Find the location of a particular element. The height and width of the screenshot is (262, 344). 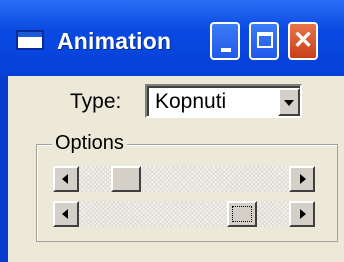

close-icon: ✕ is located at coordinates (303, 40).